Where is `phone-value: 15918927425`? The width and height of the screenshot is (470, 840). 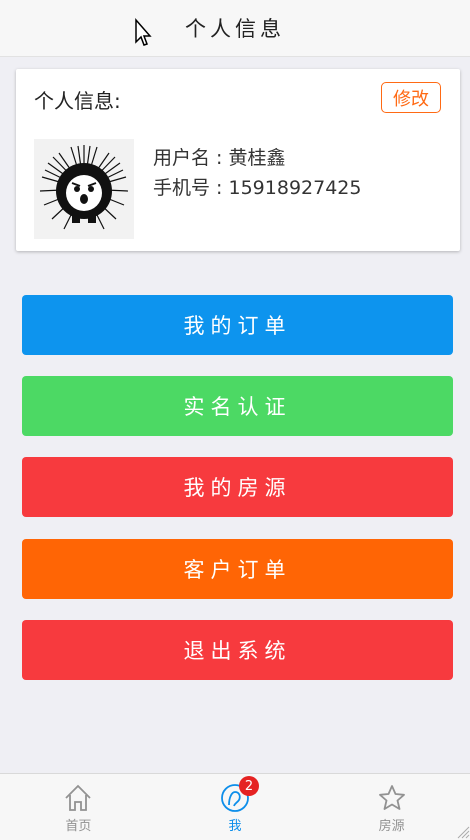 phone-value: 15918927425 is located at coordinates (295, 188).